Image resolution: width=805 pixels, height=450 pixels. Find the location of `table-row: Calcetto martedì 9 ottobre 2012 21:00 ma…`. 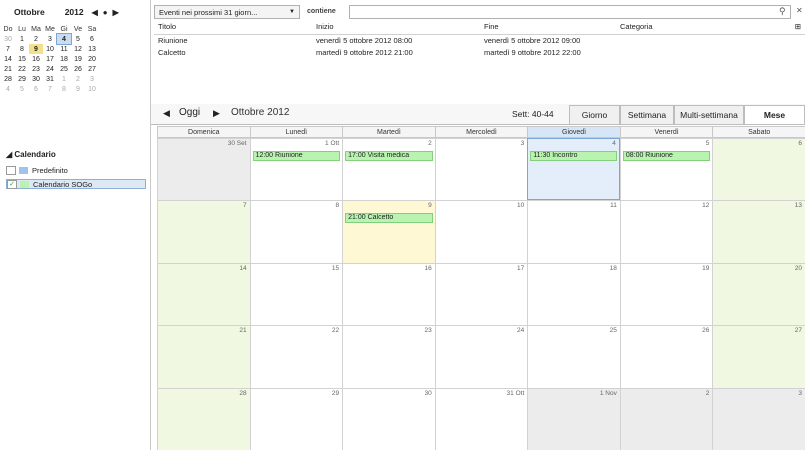

table-row: Calcetto martedì 9 ottobre 2012 21:00 ma… is located at coordinates (479, 54).